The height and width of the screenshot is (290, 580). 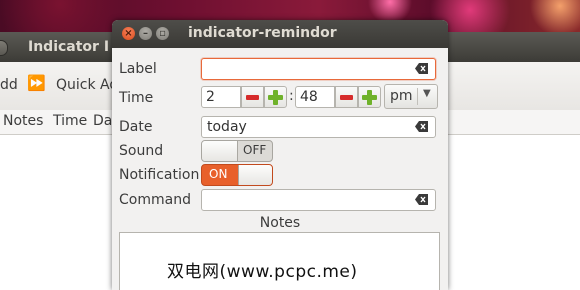 I want to click on minute-increment-button, so click(x=369, y=97).